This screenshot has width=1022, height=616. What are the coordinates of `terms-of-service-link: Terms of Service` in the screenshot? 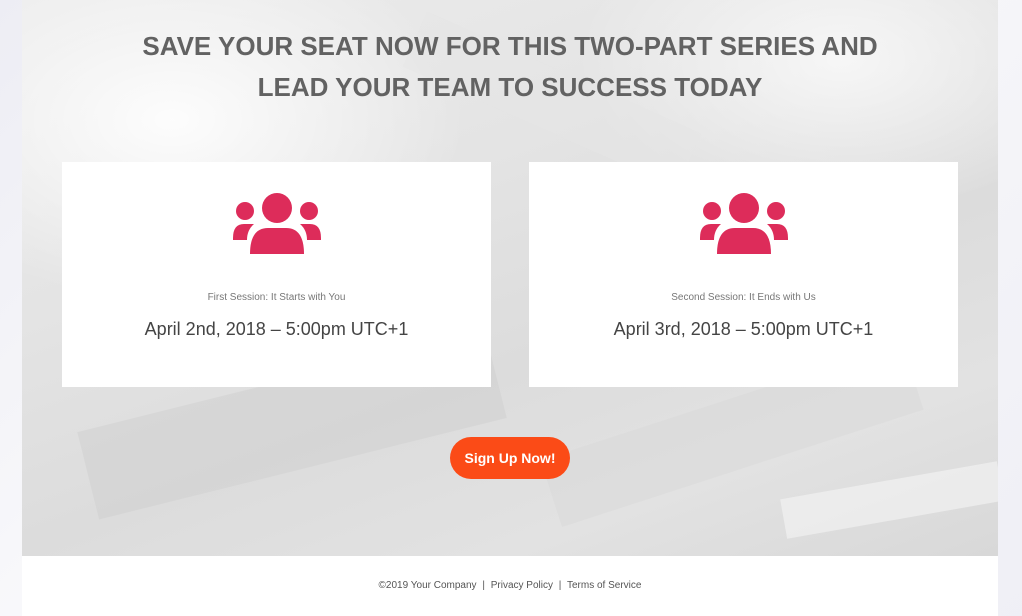 It's located at (604, 585).